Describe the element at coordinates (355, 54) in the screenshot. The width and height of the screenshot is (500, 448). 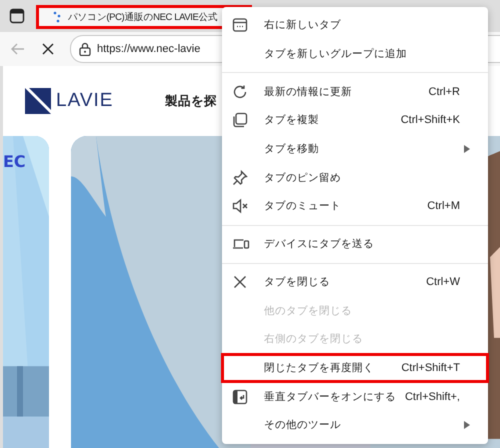
I see `menu-item: タブを新しいグループに追加` at that location.